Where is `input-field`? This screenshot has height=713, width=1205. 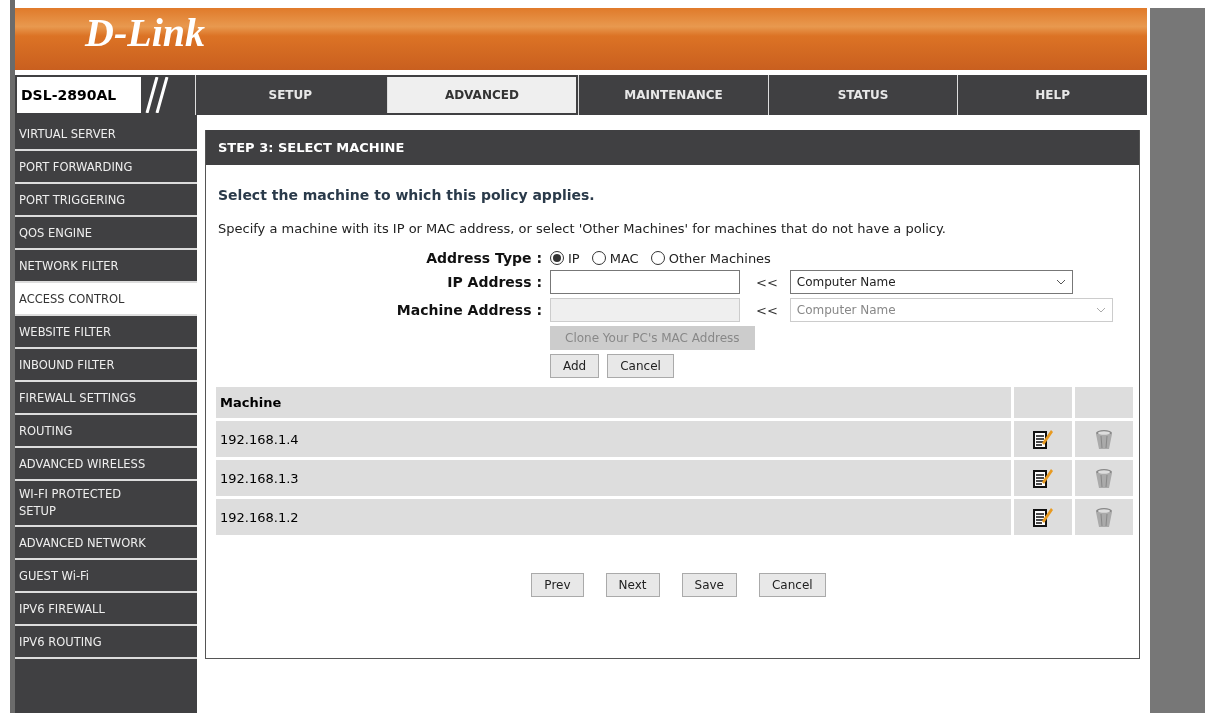
input-field is located at coordinates (645, 282).